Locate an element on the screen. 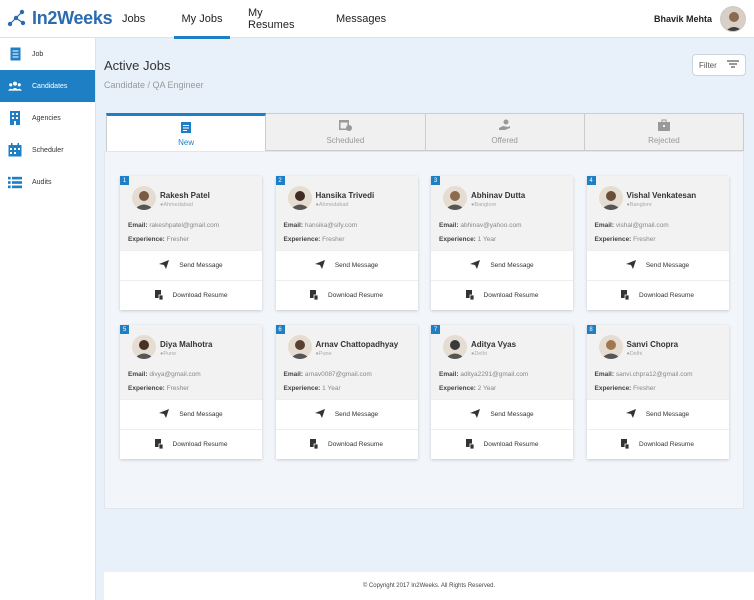  candidate-name: Diya Malhotra is located at coordinates (186, 344).